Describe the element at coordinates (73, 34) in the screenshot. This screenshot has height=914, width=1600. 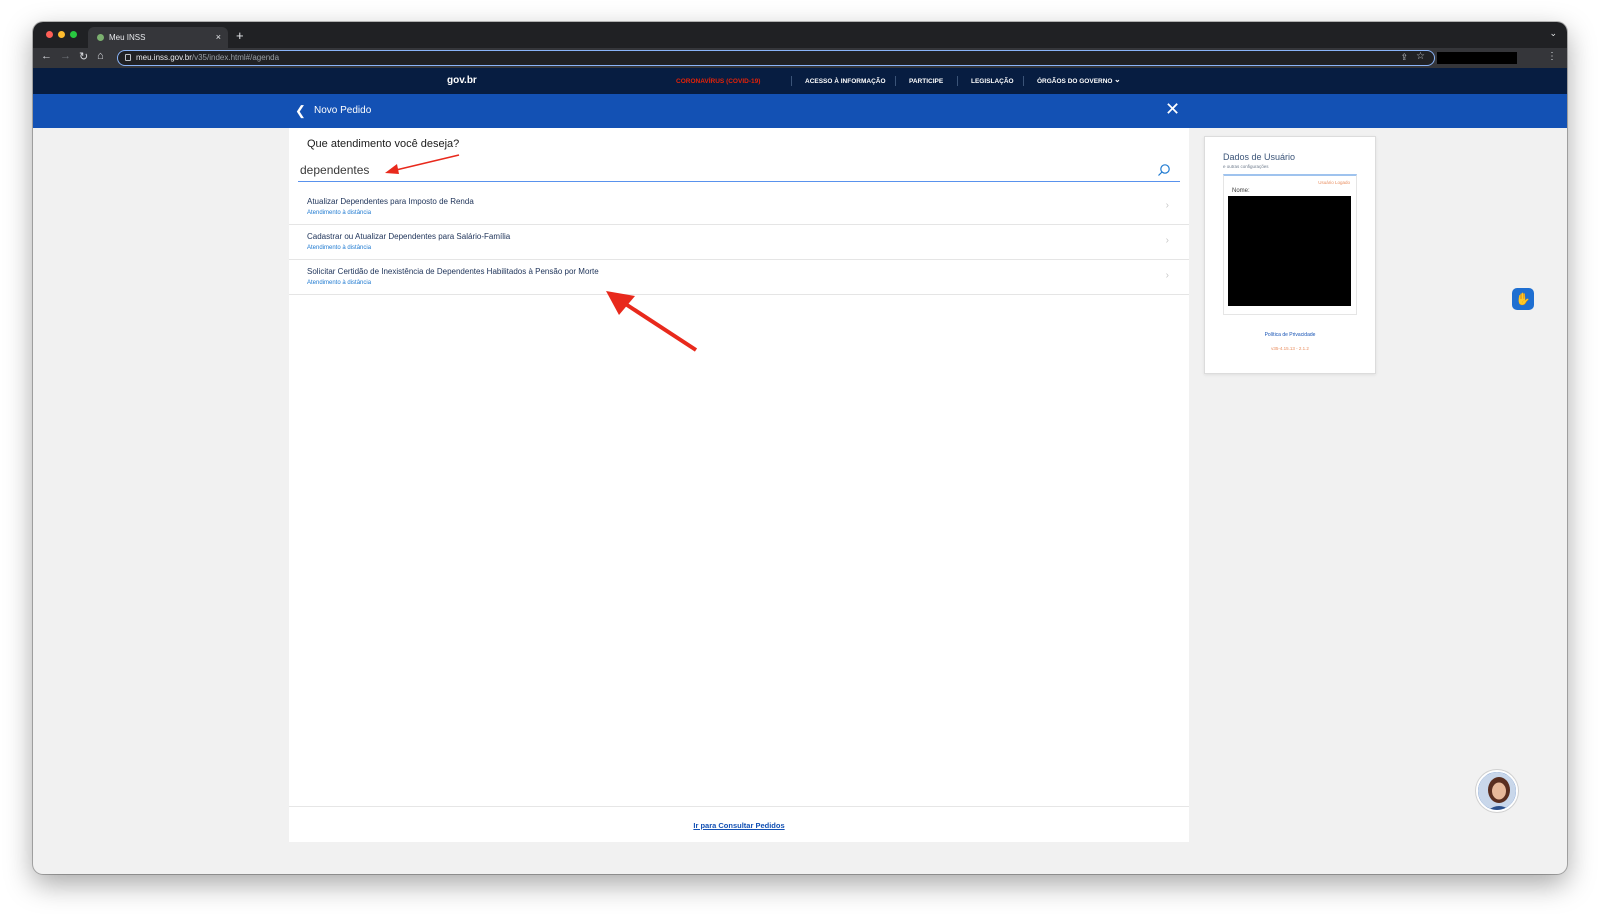
I see `maximize-window-button` at that location.